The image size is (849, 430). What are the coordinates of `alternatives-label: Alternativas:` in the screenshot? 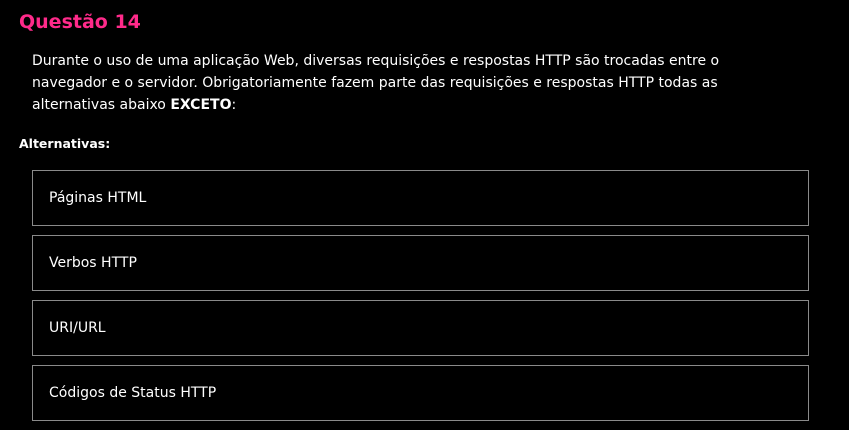 It's located at (65, 143).